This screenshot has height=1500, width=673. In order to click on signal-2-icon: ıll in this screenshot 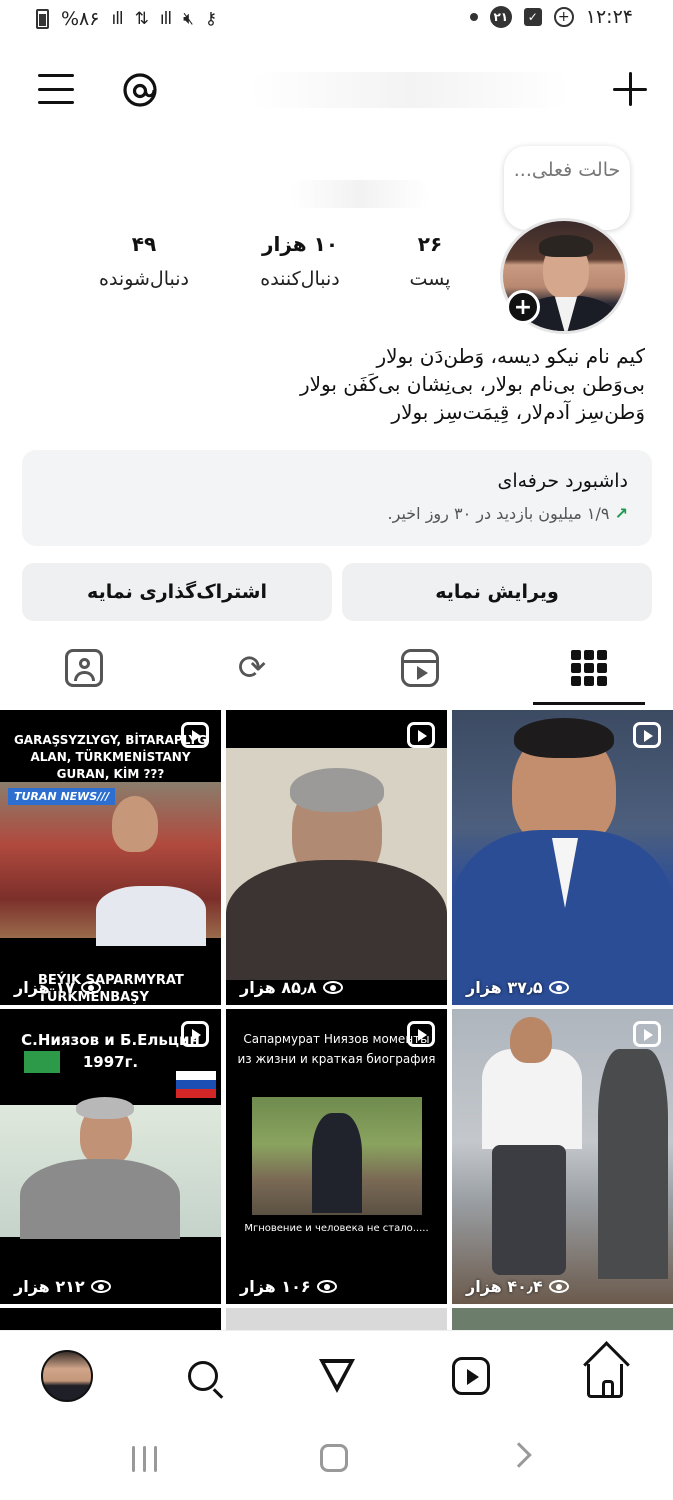, I will do `click(165, 19)`.